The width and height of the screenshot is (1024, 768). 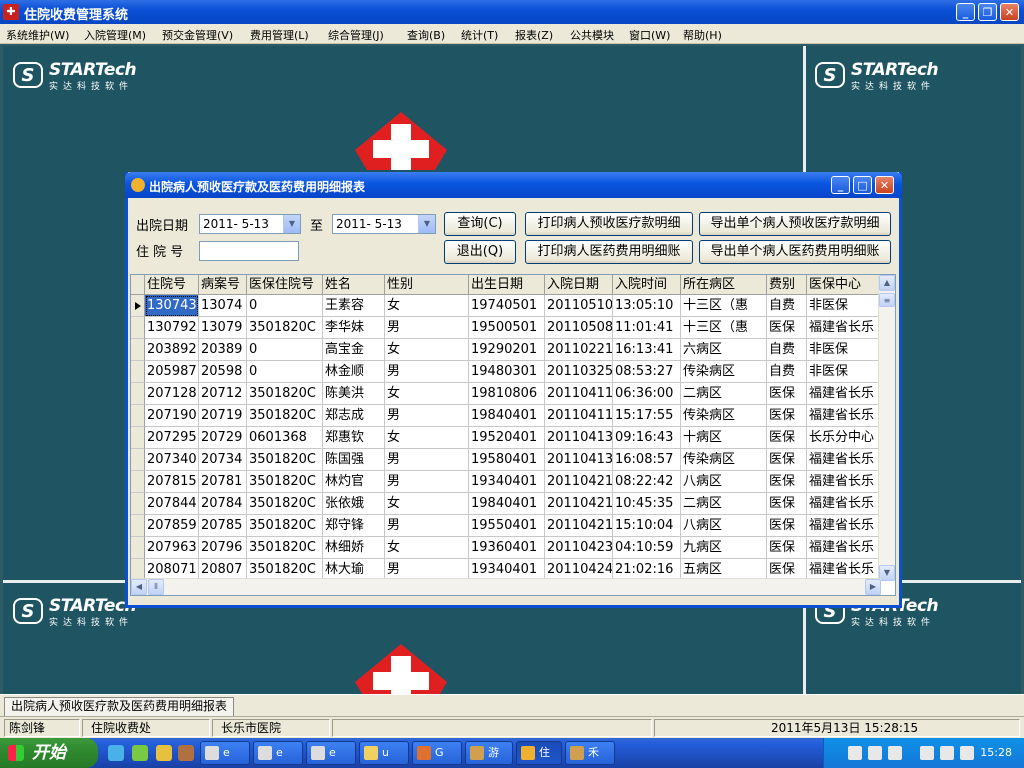 I want to click on grid-cell: 203892, so click(x=172, y=350).